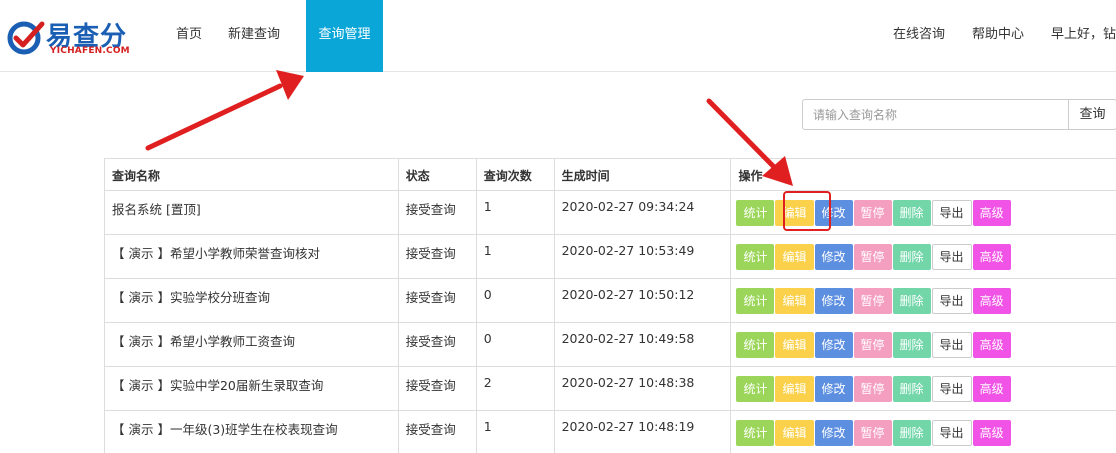 This screenshot has width=1116, height=453. What do you see at coordinates (251, 174) in the screenshot?
I see `column-header-name: 查询名称` at bounding box center [251, 174].